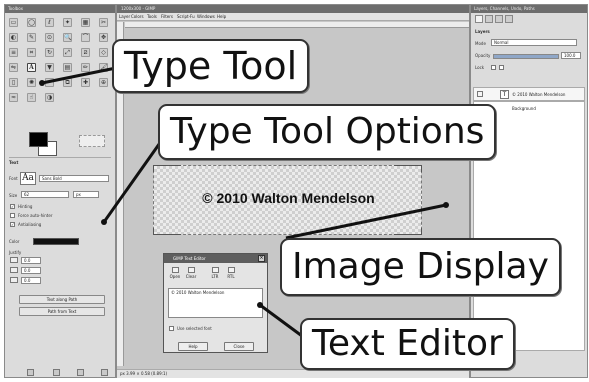  What do you see at coordinates (480, 67) in the screenshot?
I see `lock-label: Lock` at bounding box center [480, 67].